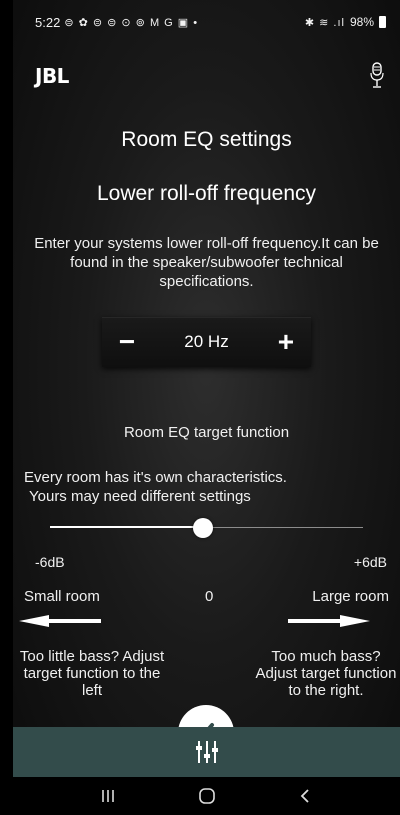 This screenshot has height=815, width=400. I want to click on back-icon, so click(306, 796).